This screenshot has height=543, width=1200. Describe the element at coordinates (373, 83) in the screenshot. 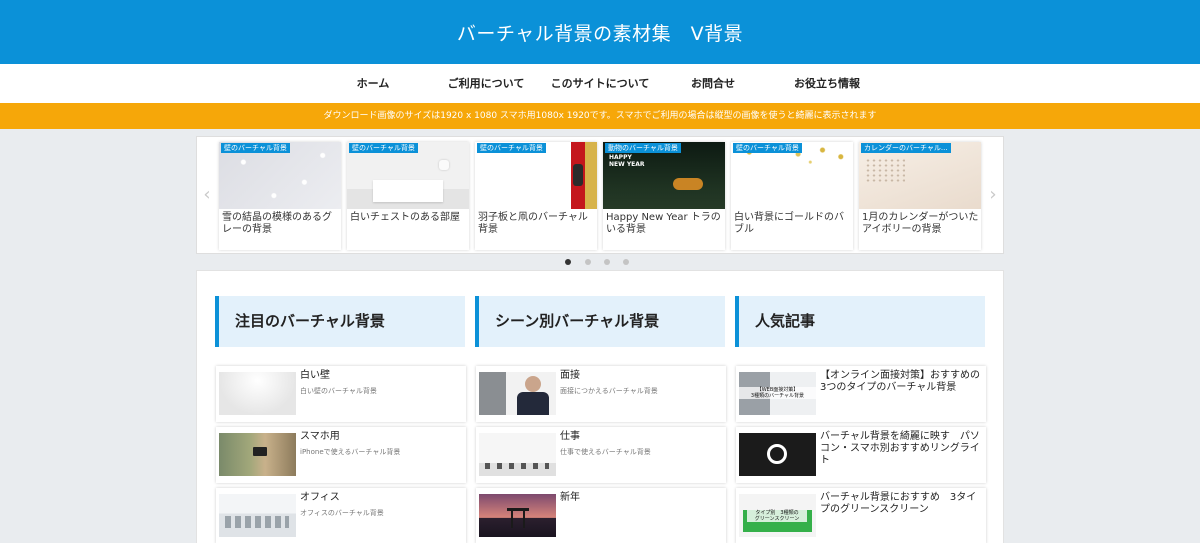

I see `nav-home: ホーム` at that location.